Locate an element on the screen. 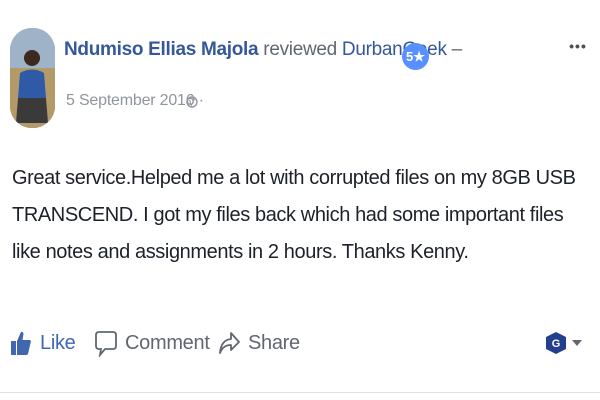 This screenshot has height=400, width=600. page-profile-icon: G is located at coordinates (556, 343).